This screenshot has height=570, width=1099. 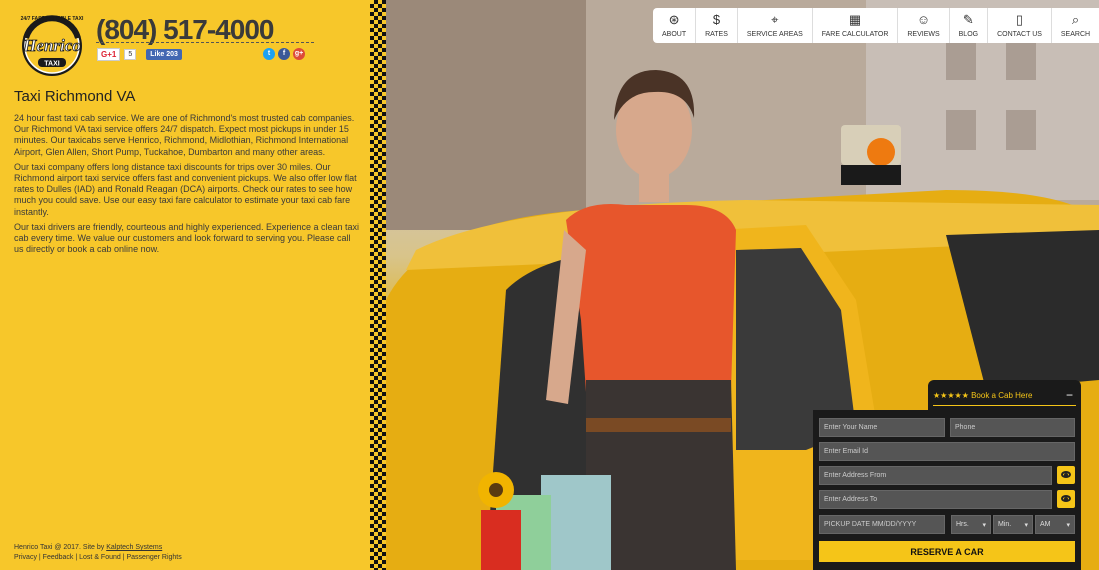 I want to click on gplus-count: 5, so click(x=130, y=54).